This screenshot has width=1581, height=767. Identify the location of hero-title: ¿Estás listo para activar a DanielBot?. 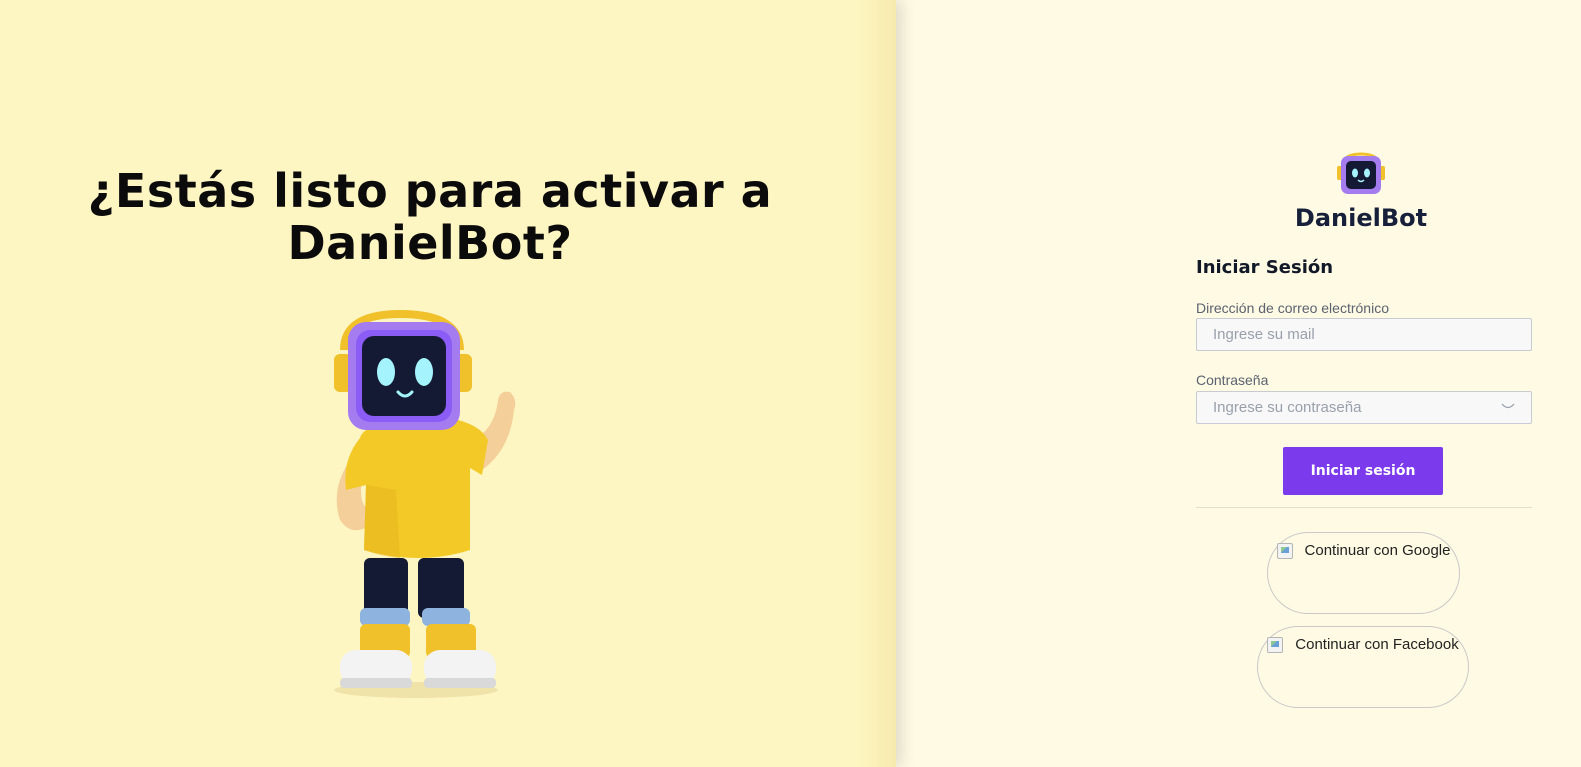
(430, 217).